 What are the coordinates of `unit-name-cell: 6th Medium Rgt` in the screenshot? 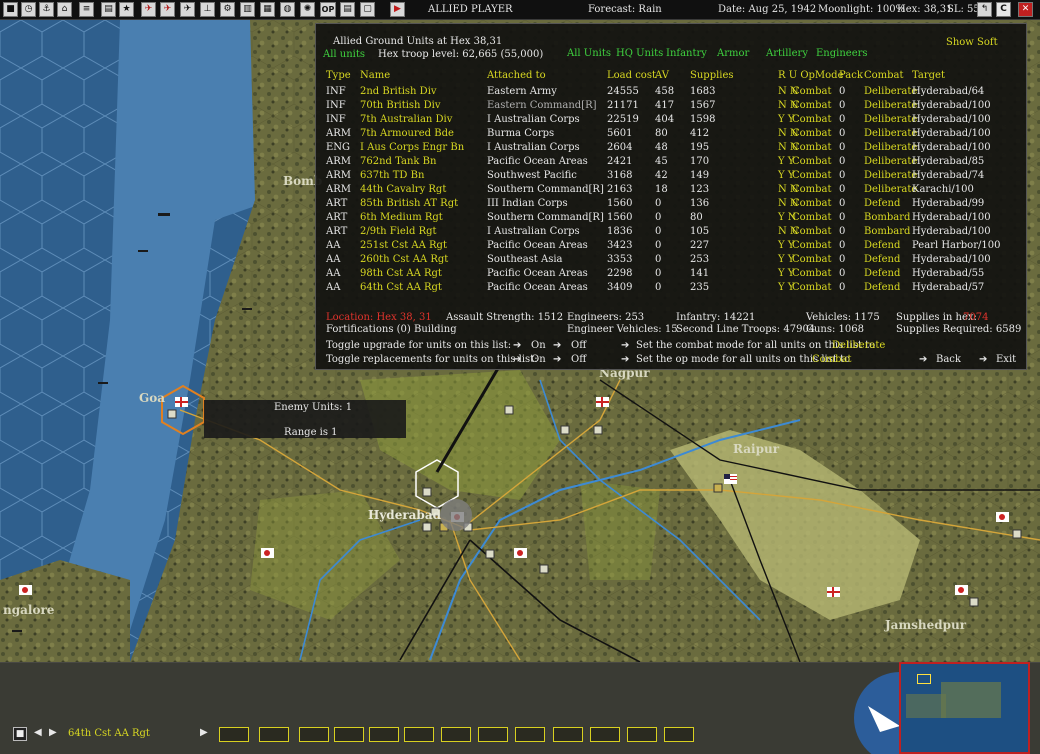 It's located at (401, 217).